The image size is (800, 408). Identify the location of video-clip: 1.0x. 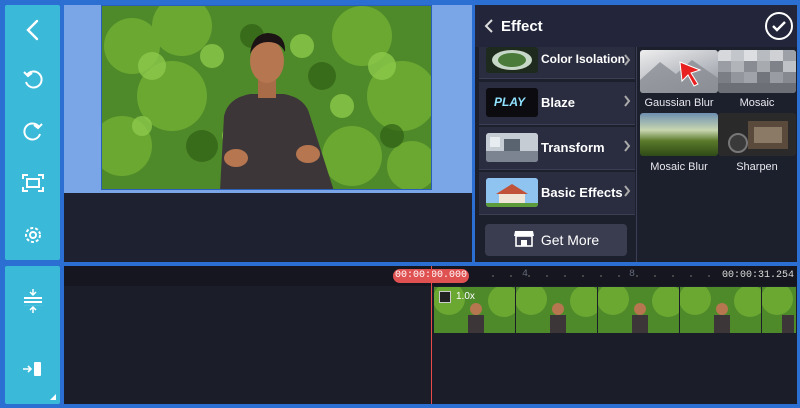
(615, 310).